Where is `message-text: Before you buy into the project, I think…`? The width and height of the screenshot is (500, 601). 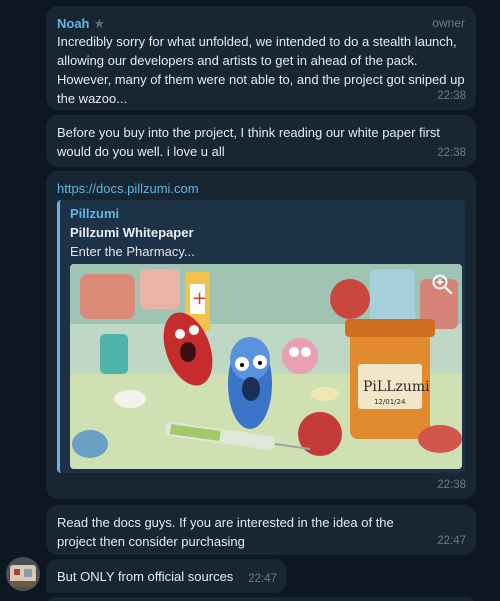
message-text: Before you buy into the project, I think… is located at coordinates (250, 142).